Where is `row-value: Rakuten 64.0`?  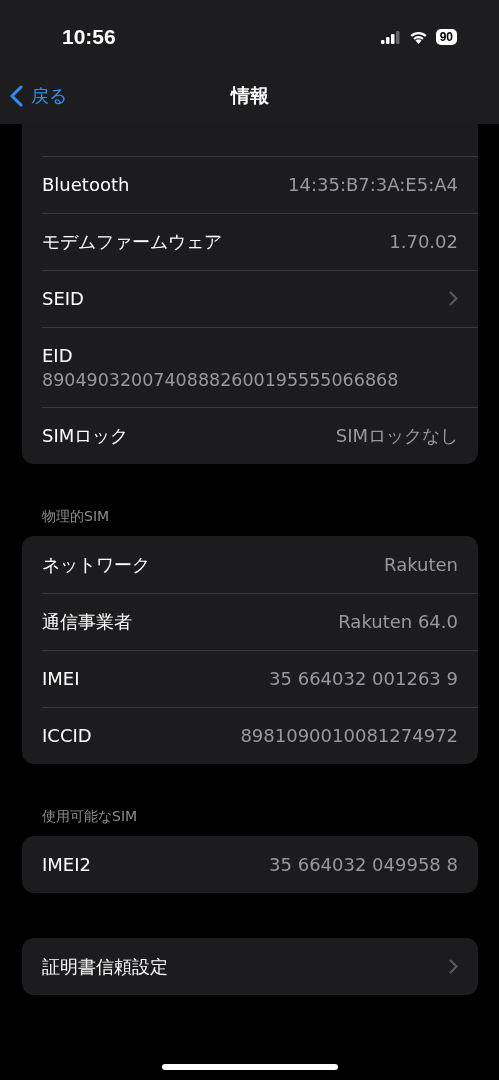 row-value: Rakuten 64.0 is located at coordinates (398, 621).